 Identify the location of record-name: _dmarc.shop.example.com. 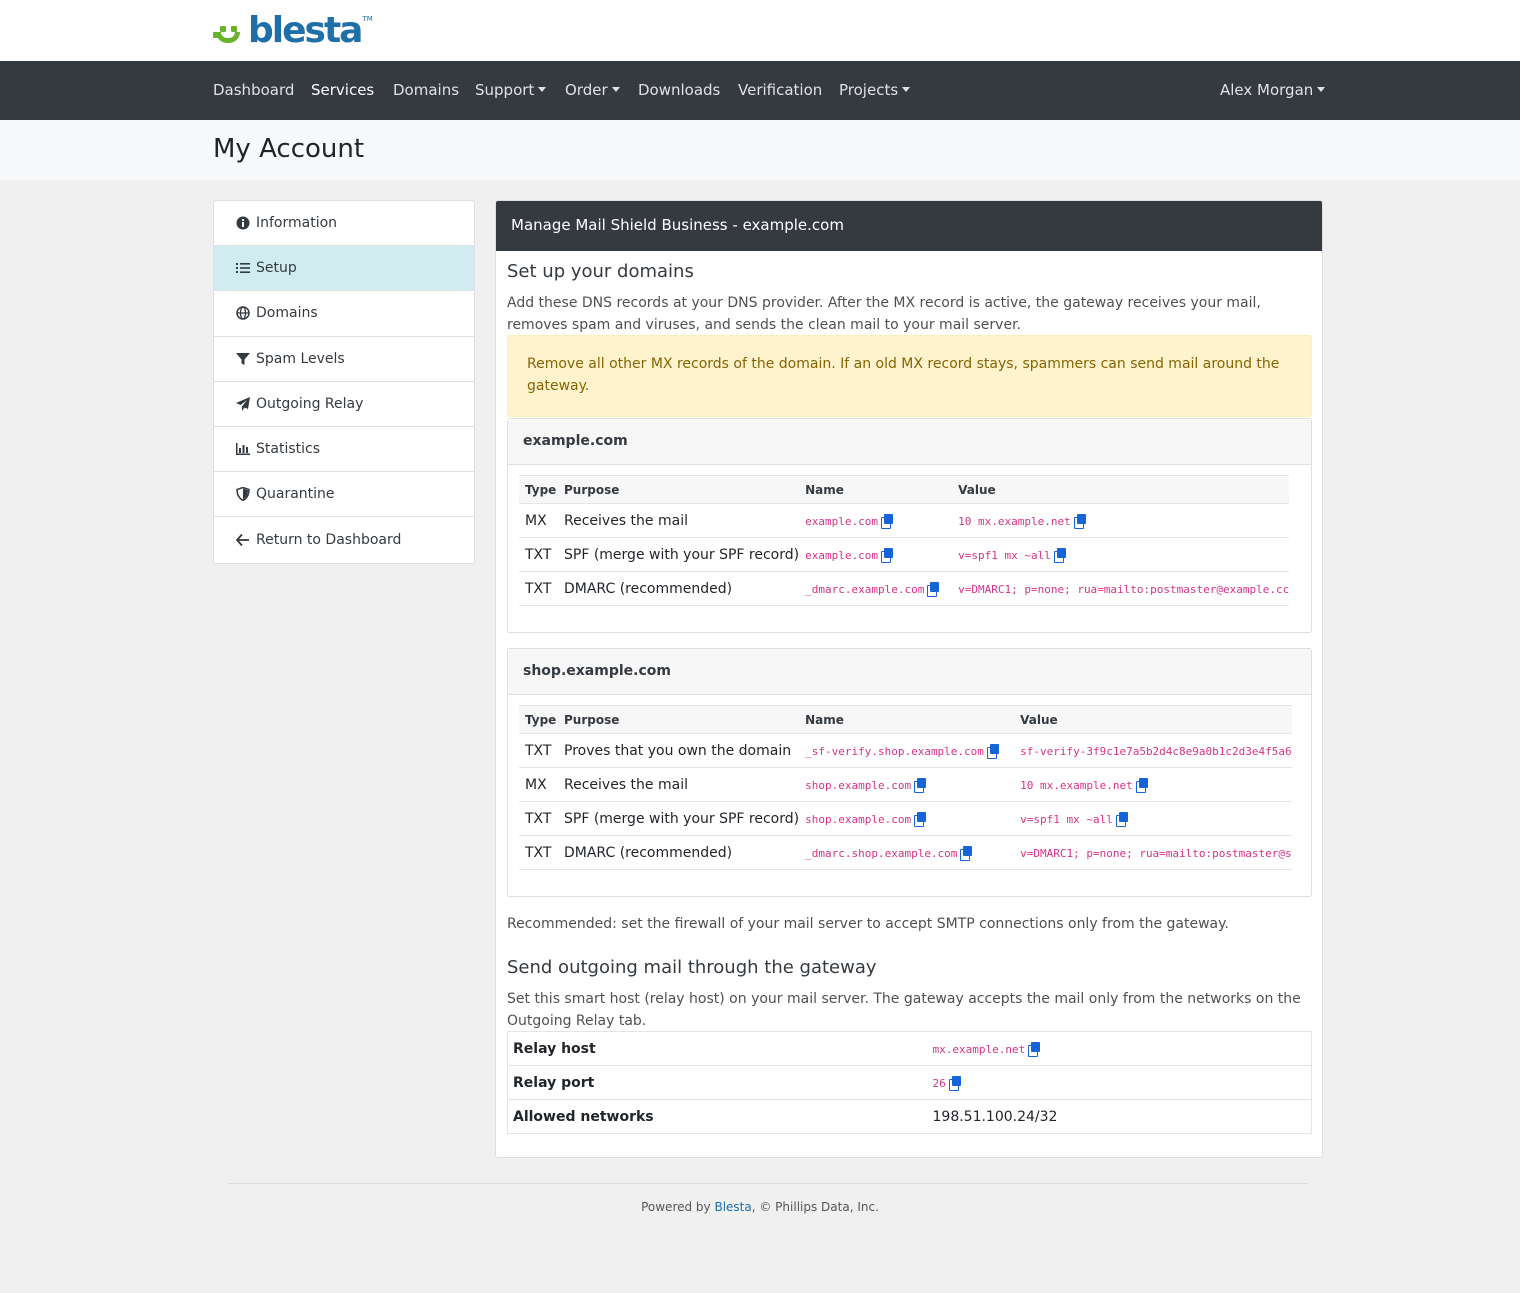
(881, 853).